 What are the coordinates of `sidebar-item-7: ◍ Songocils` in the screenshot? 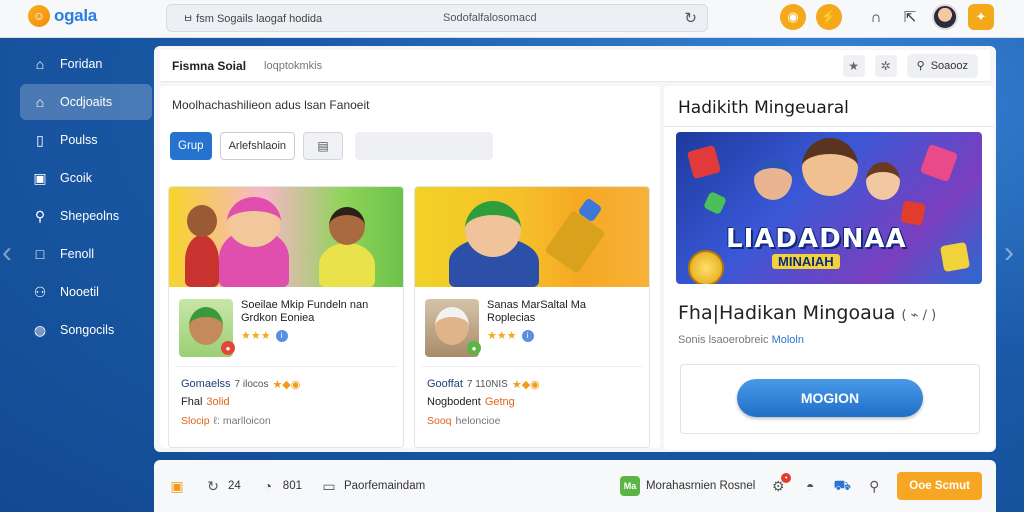 It's located at (86, 330).